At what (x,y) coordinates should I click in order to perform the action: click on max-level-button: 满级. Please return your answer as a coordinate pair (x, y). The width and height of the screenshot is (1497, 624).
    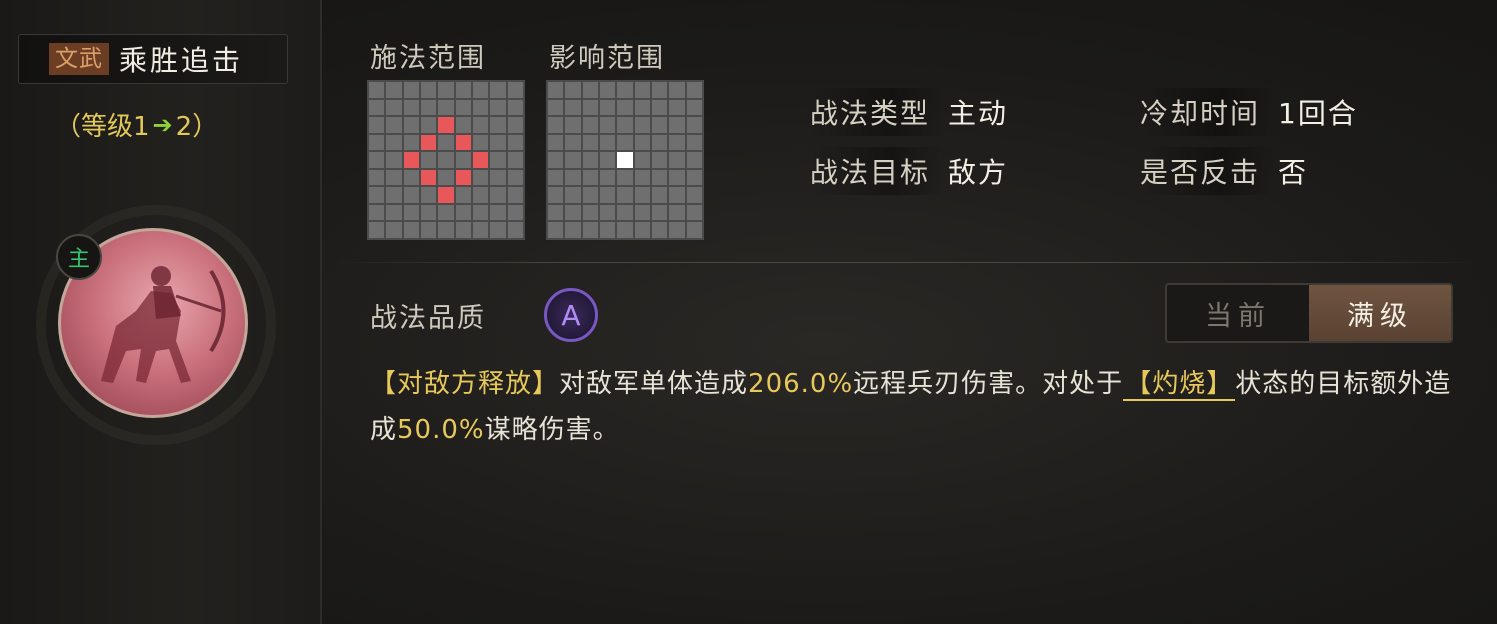
    Looking at the image, I should click on (1380, 313).